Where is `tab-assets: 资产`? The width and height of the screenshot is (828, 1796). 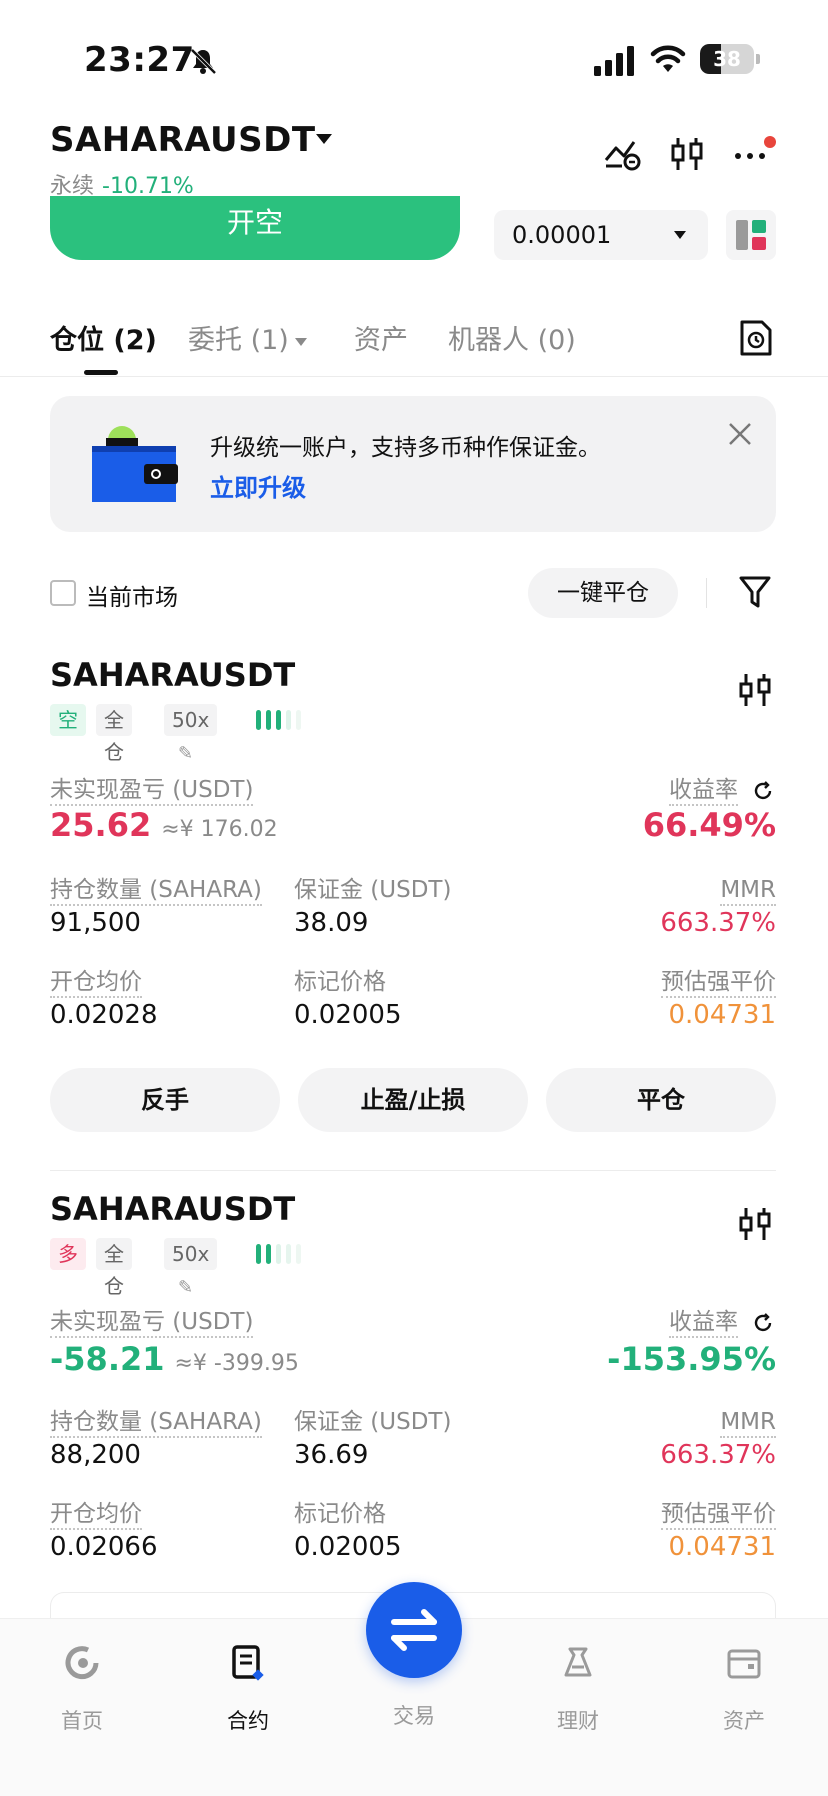
tab-assets: 资产 is located at coordinates (381, 337).